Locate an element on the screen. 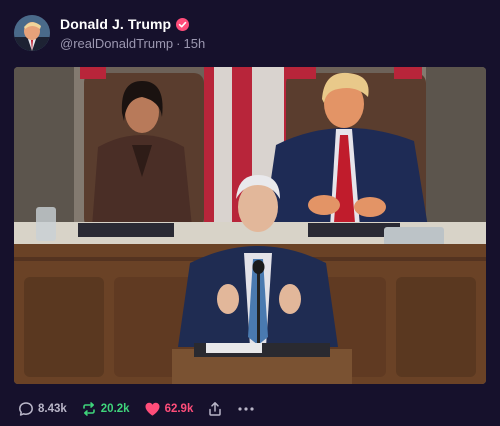 Image resolution: width=500 pixels, height=426 pixels. repost-count: 20.2k is located at coordinates (115, 409).